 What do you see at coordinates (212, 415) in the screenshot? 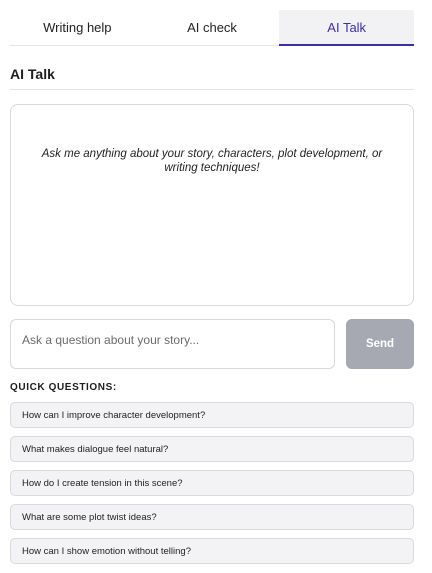
I see `quick-question-character-development: How can I improve character development?` at bounding box center [212, 415].